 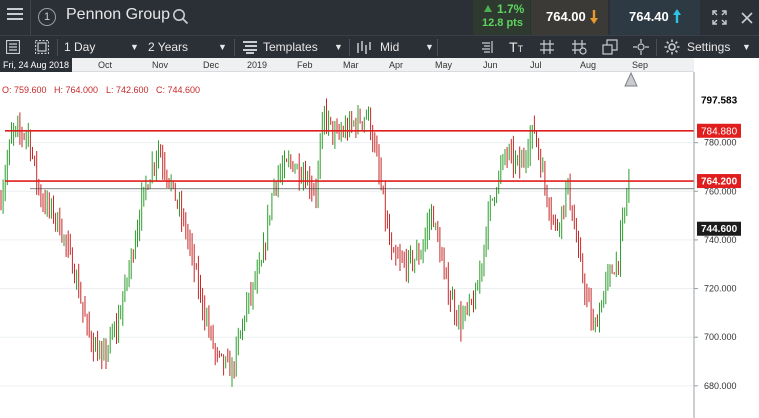 I want to click on x-tick-label: Jun, so click(x=490, y=65).